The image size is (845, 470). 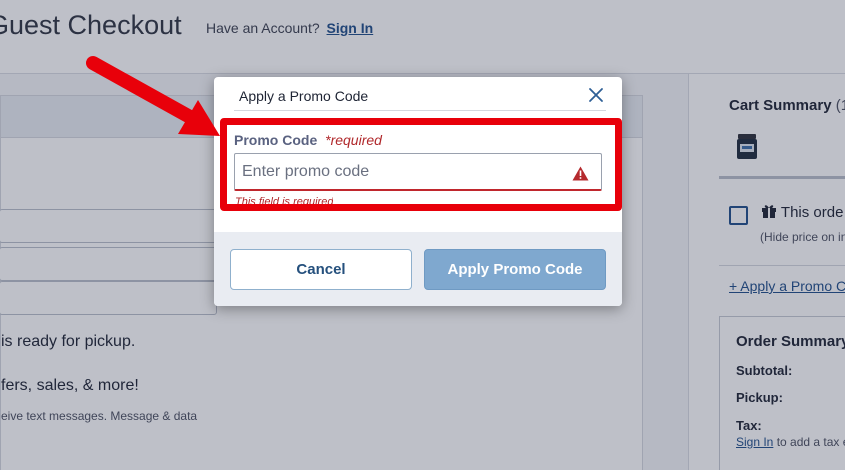 What do you see at coordinates (418, 172) in the screenshot?
I see `promo-code-input` at bounding box center [418, 172].